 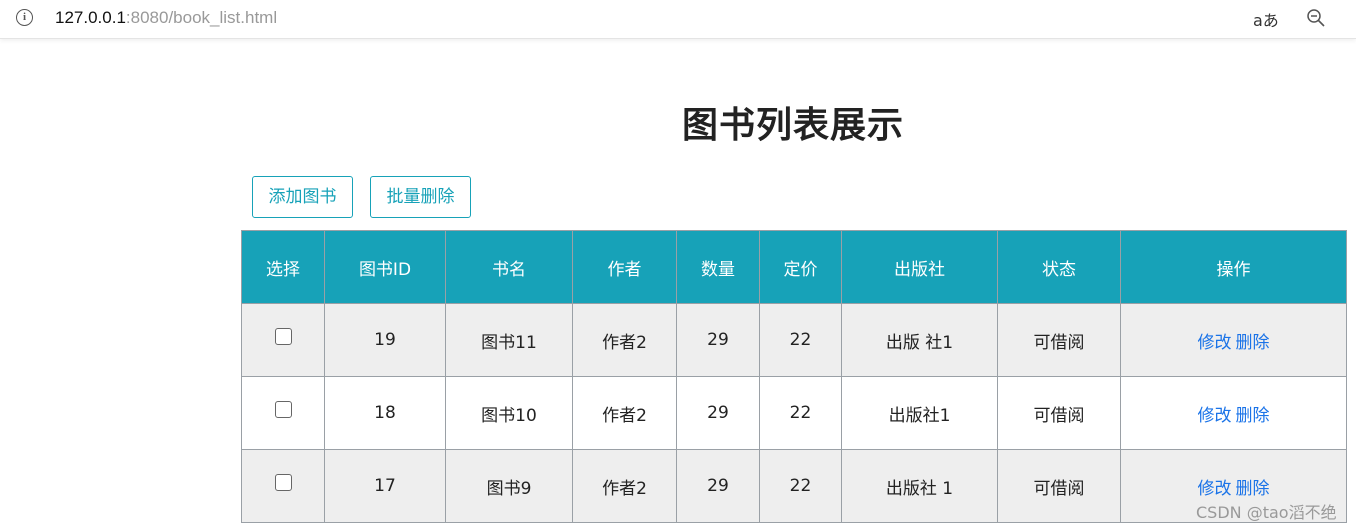 I want to click on watermark: CSDN @tao滔不绝, so click(x=1266, y=512).